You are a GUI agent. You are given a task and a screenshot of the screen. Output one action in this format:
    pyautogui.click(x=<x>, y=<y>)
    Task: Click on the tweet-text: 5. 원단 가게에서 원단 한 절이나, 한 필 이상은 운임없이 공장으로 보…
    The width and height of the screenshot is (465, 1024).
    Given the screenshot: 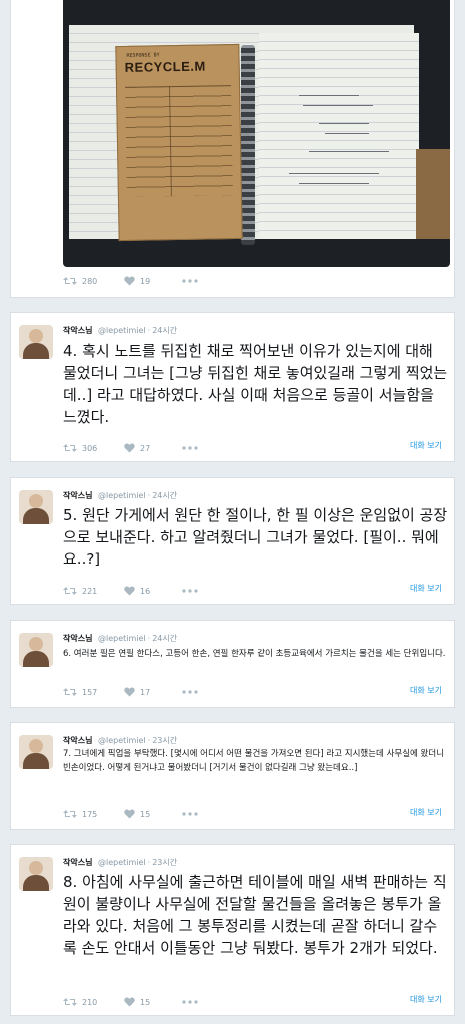 What is the action you would take?
    pyautogui.click(x=255, y=537)
    